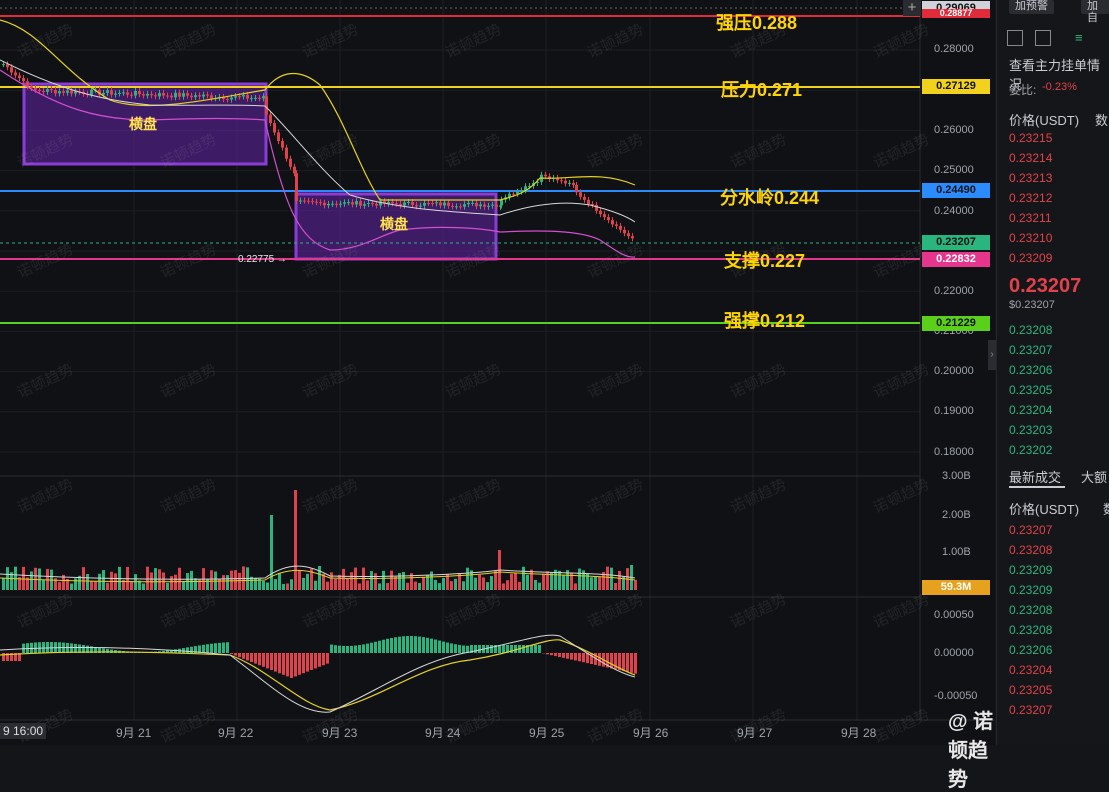 The width and height of the screenshot is (1109, 792). What do you see at coordinates (967, 130) in the screenshot?
I see `price-tick: 0.26000` at bounding box center [967, 130].